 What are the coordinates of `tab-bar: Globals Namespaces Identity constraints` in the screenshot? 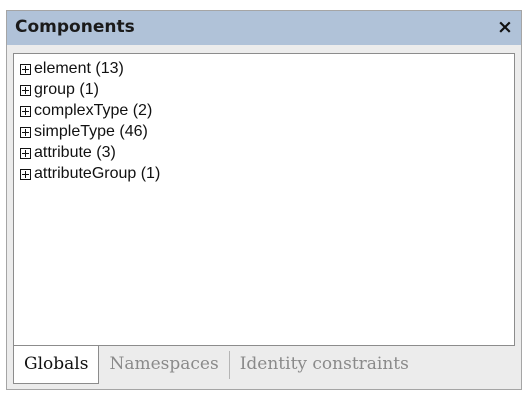 It's located at (216, 365).